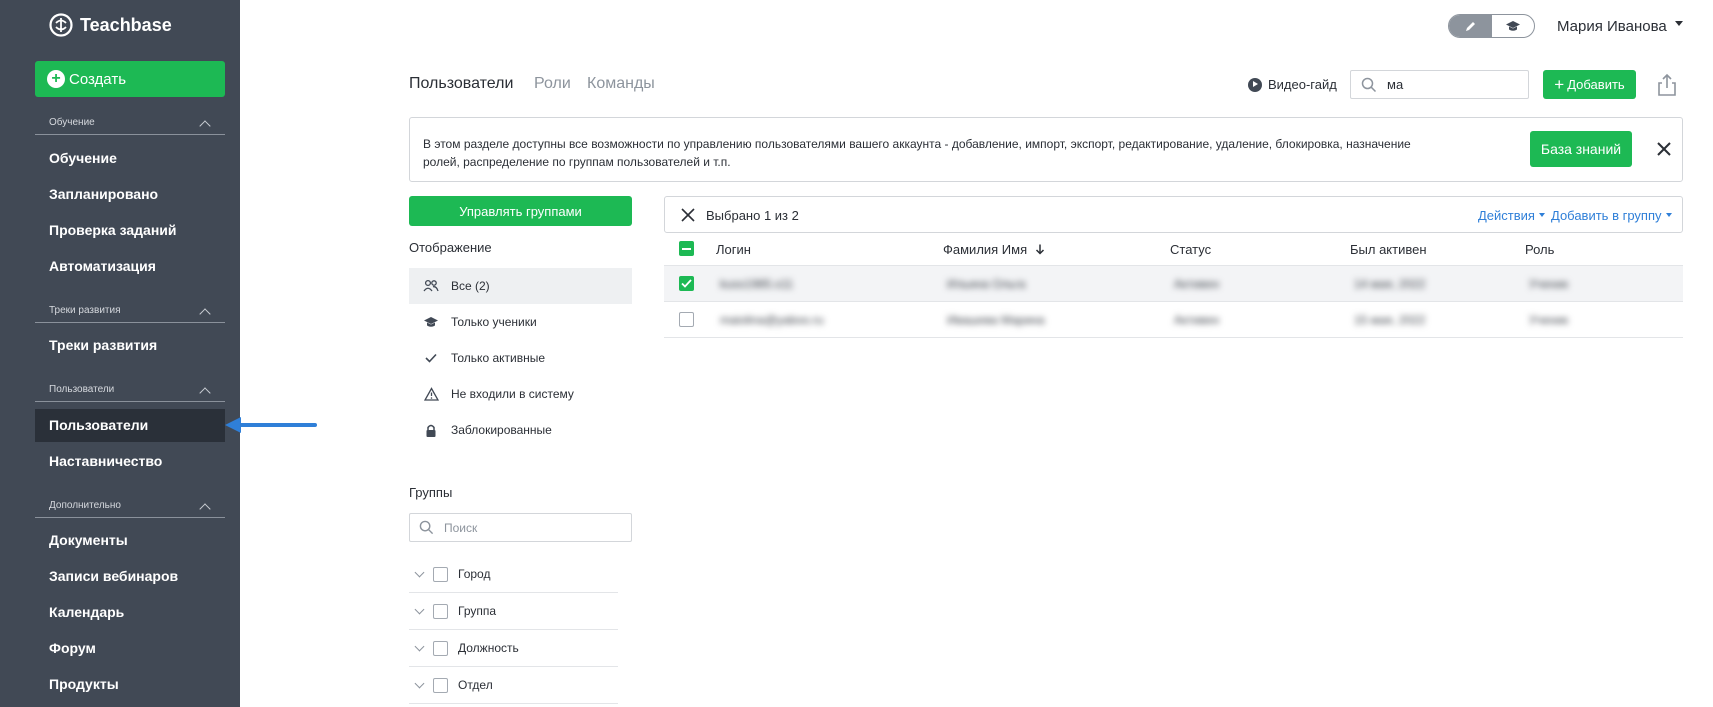 The image size is (1713, 707). Describe the element at coordinates (130, 230) in the screenshot. I see `sidebar-item-task-review: Проверка заданий` at that location.